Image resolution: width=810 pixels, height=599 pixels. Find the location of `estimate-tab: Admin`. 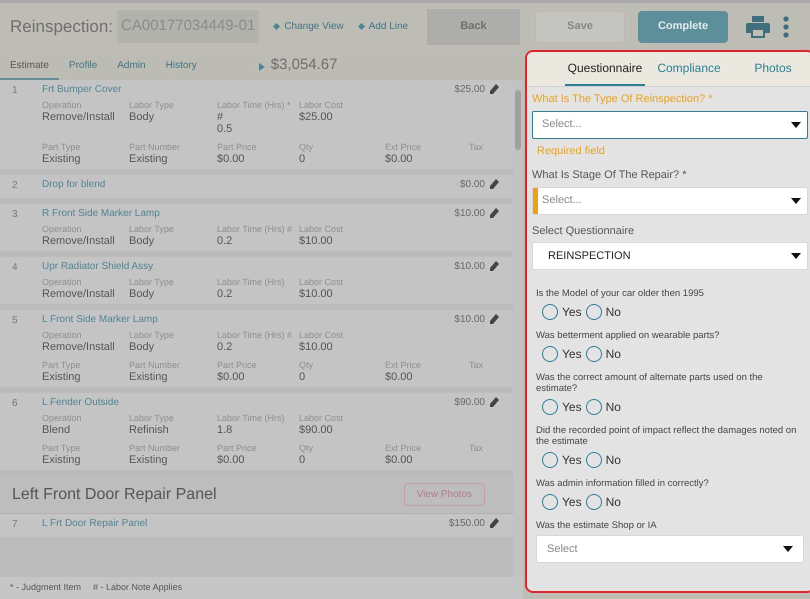

estimate-tab: Admin is located at coordinates (131, 66).